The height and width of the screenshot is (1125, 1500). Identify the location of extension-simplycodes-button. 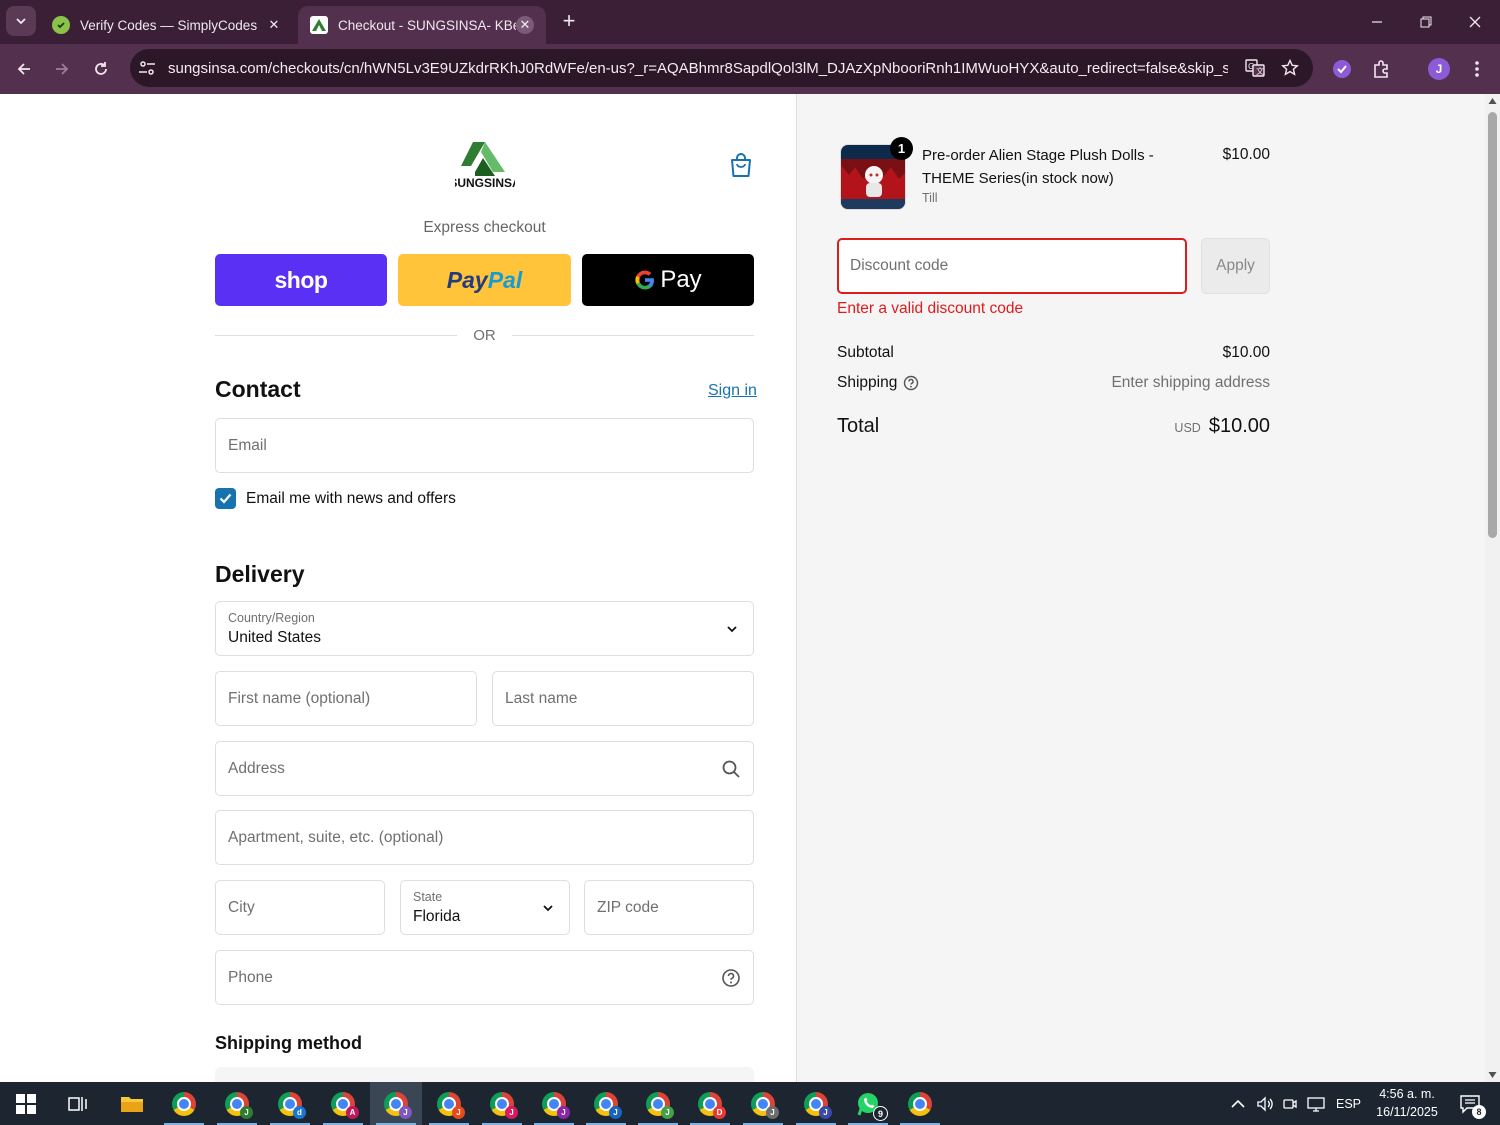
(1342, 69).